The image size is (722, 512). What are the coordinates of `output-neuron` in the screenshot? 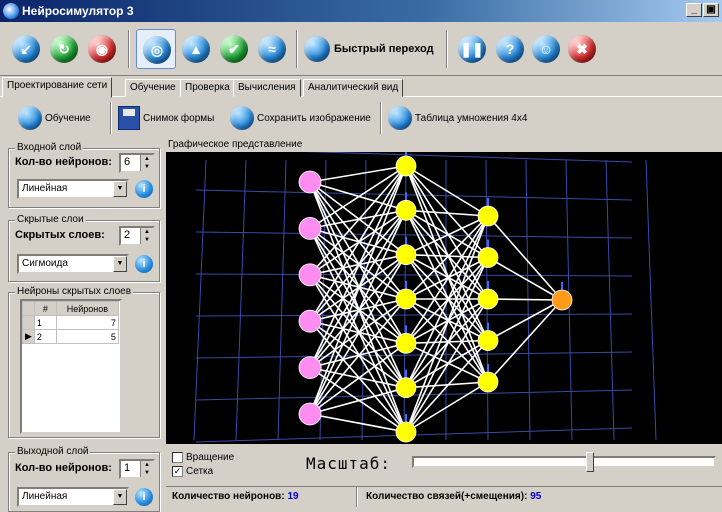 It's located at (562, 300).